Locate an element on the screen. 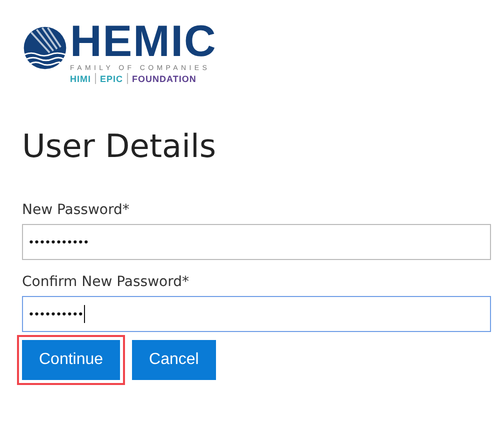  logo-brand-label: EPIC is located at coordinates (112, 79).